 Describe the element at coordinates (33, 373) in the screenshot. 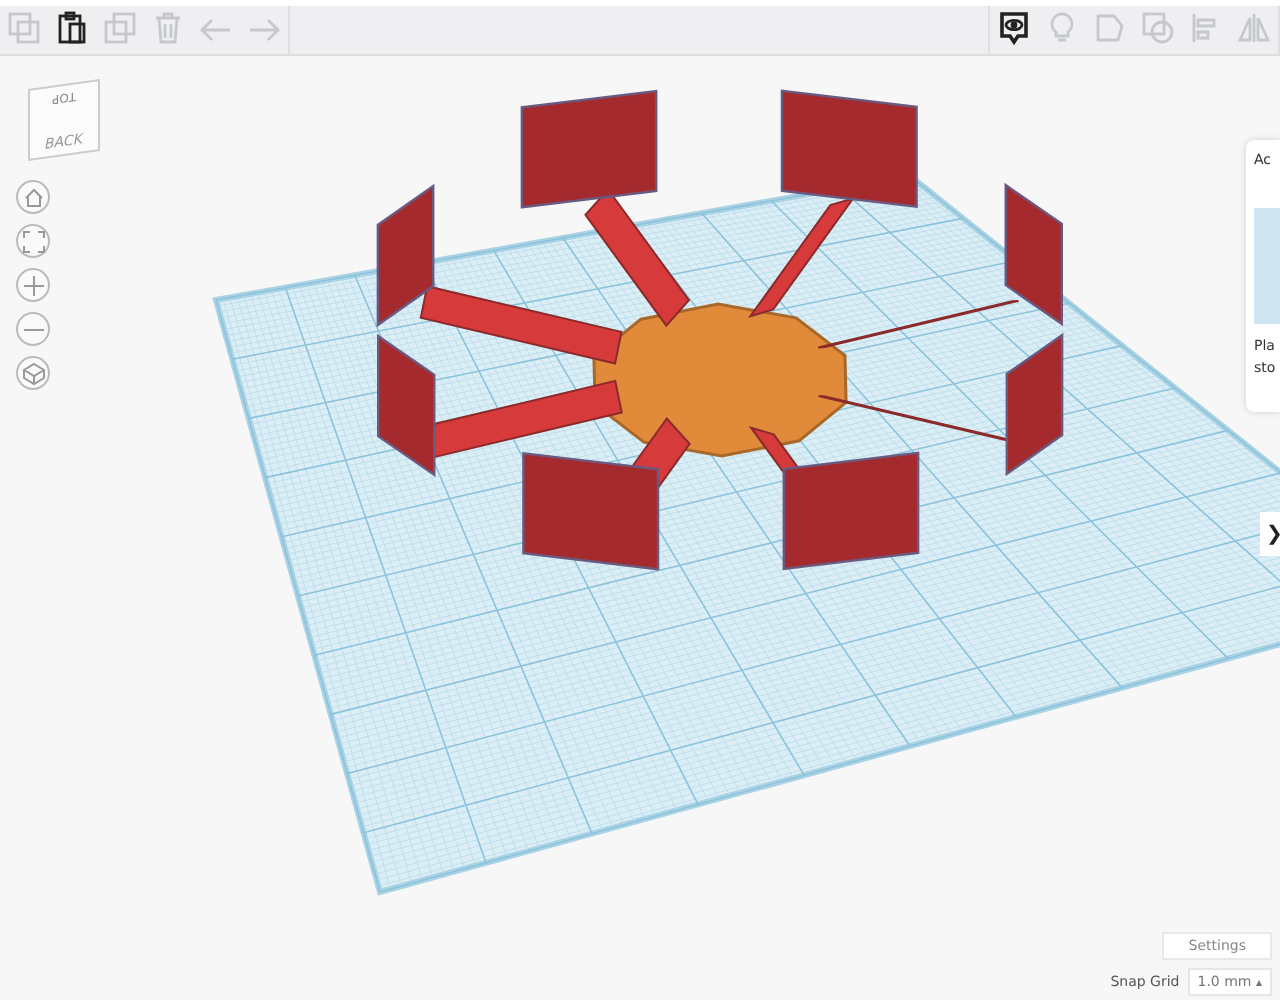

I see `perspective-icon` at that location.